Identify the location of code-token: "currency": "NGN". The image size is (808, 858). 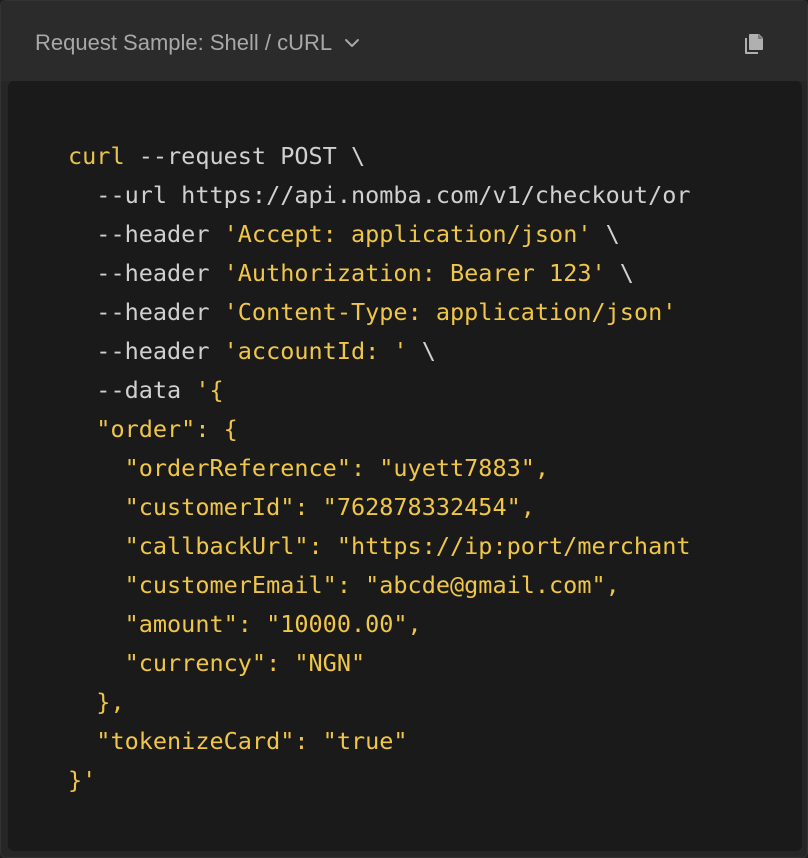
(217, 663).